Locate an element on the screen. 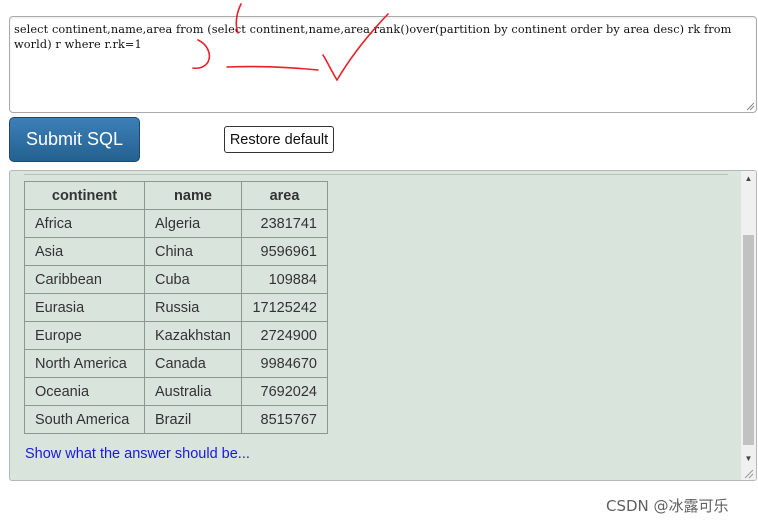 Image resolution: width=758 pixels, height=524 pixels. cell-name: Brazil is located at coordinates (193, 419).